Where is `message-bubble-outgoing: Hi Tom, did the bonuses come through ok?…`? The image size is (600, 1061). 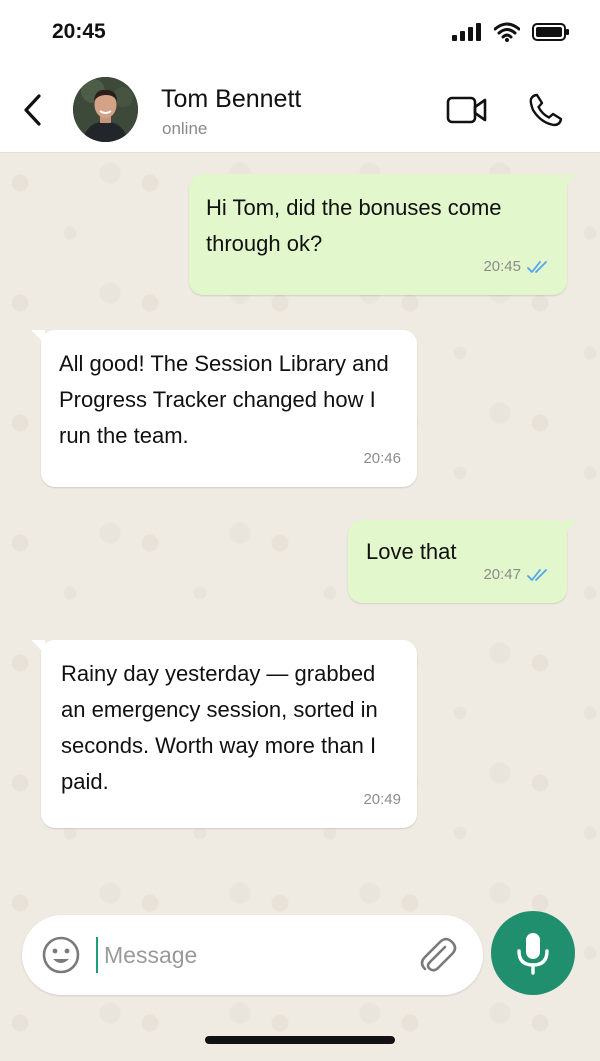
message-bubble-outgoing: Hi Tom, did the bonuses come through ok?… is located at coordinates (383, 234).